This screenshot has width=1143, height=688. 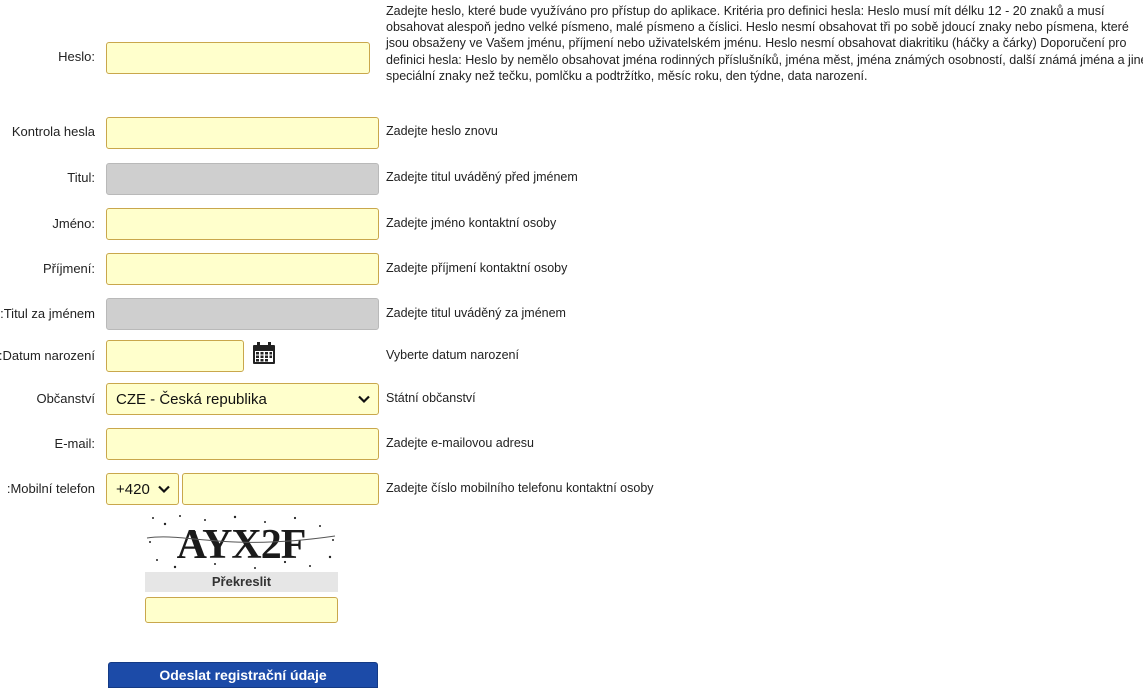 What do you see at coordinates (74, 443) in the screenshot?
I see `email-label: E-mail:` at bounding box center [74, 443].